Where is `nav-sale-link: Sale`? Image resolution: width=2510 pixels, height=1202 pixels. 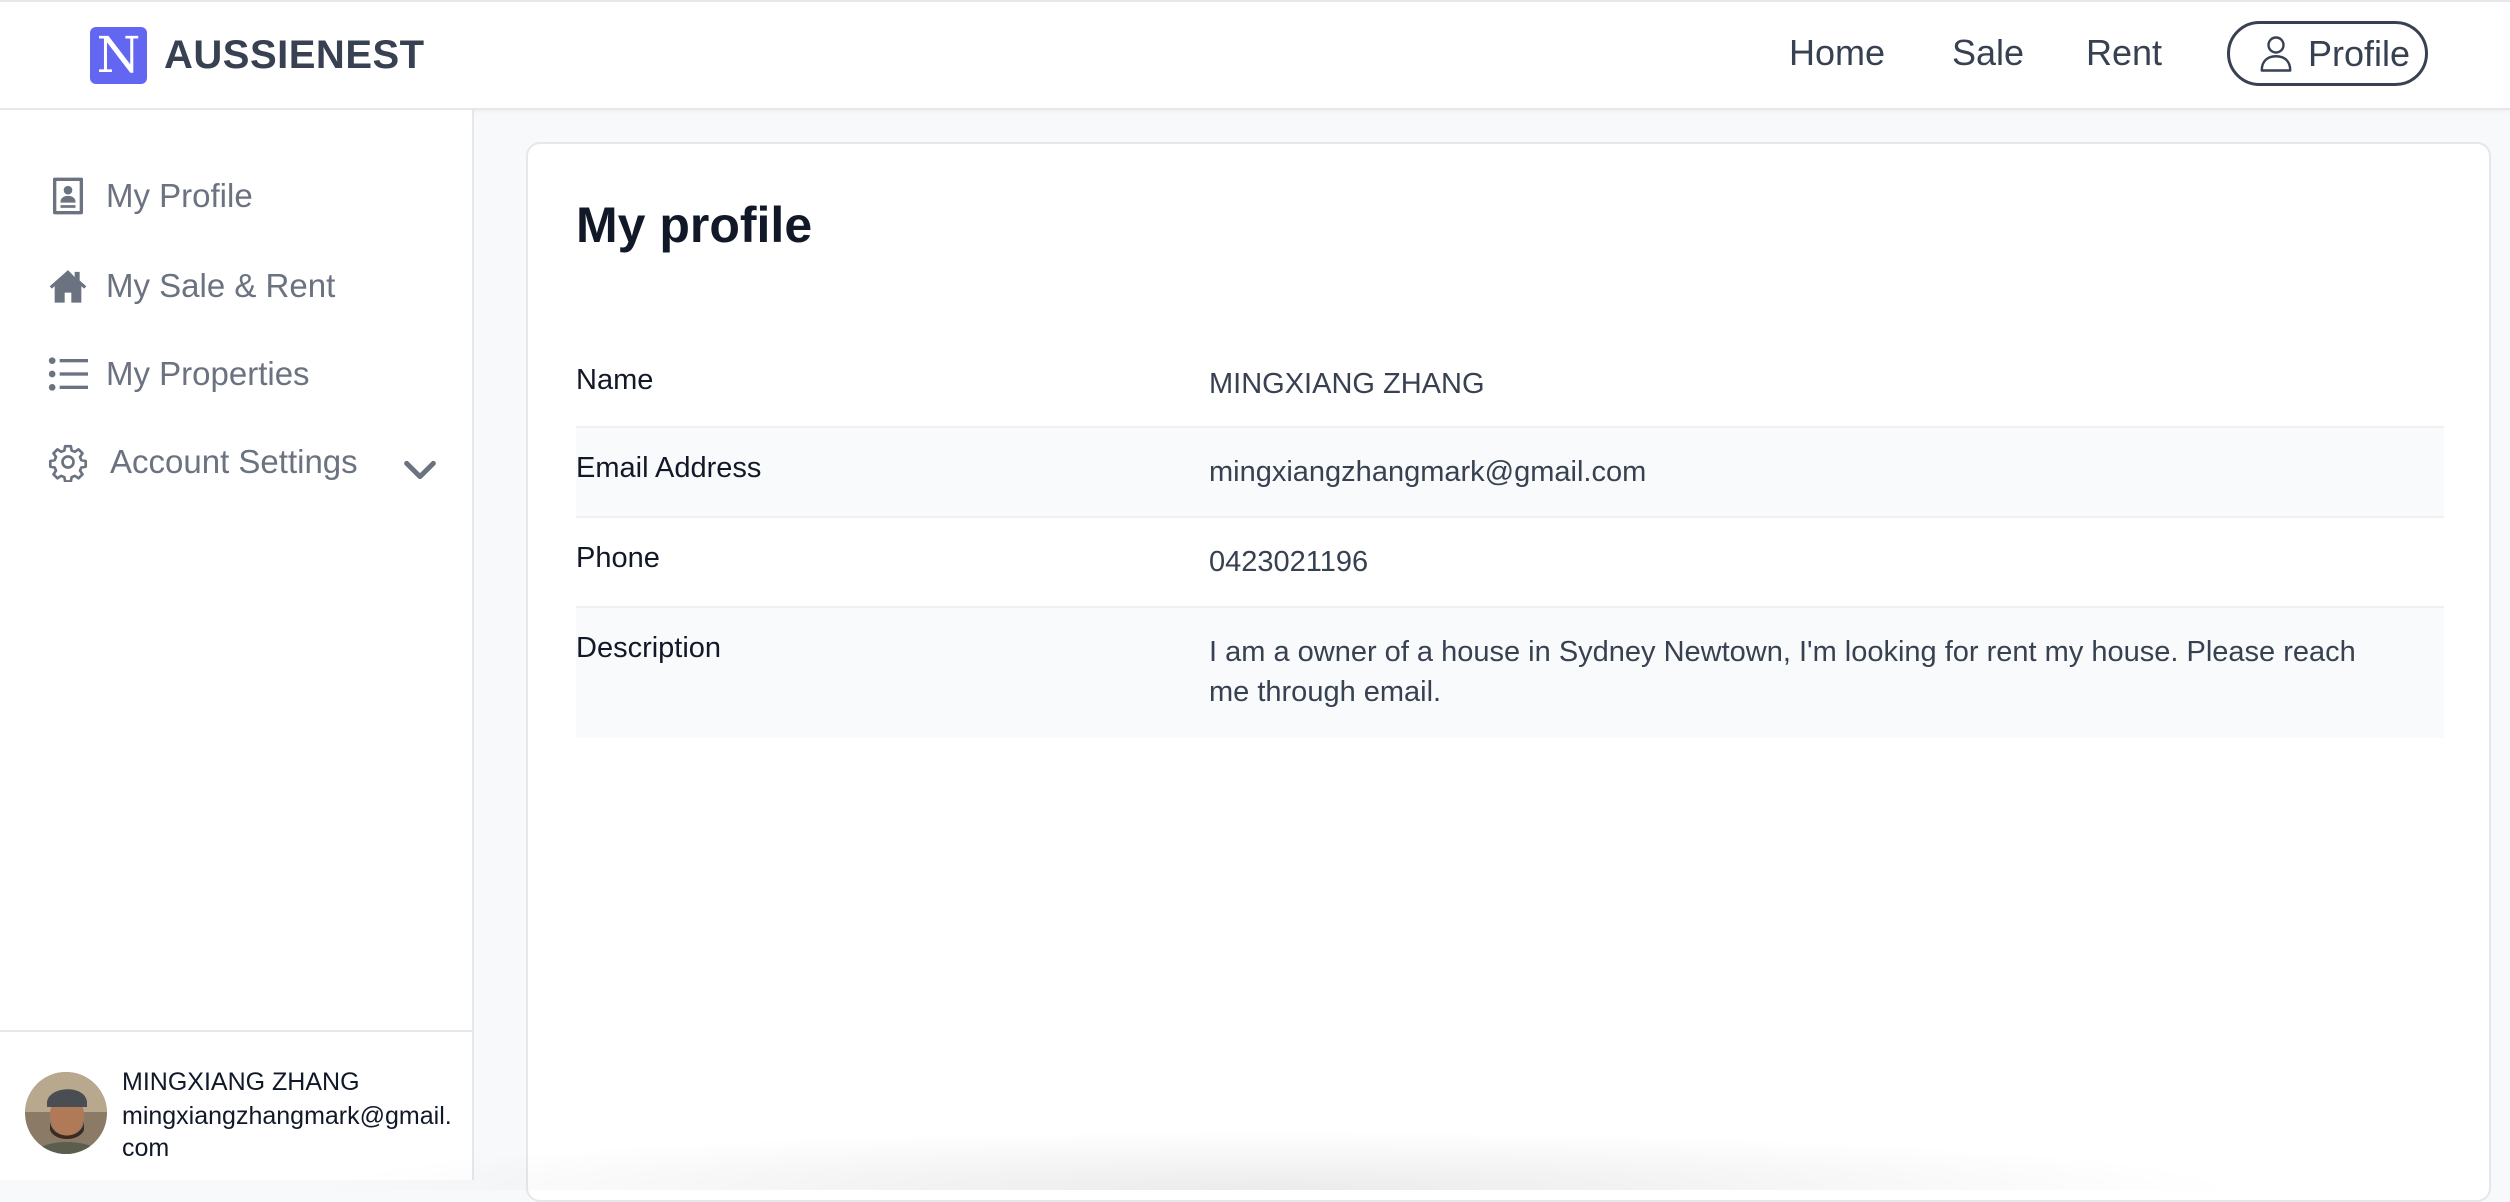
nav-sale-link: Sale is located at coordinates (1988, 53).